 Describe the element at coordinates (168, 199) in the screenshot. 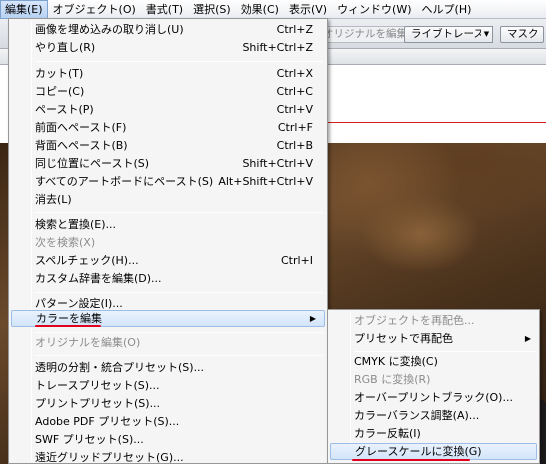

I see `menu-item-clear: 消去(L)` at that location.